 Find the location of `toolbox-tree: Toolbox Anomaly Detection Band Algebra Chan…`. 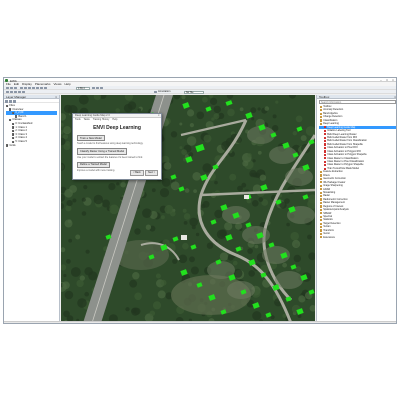

toolbox-tree: Toolbox Anomaly Detection Band Algebra Chan… is located at coordinates (356, 172).